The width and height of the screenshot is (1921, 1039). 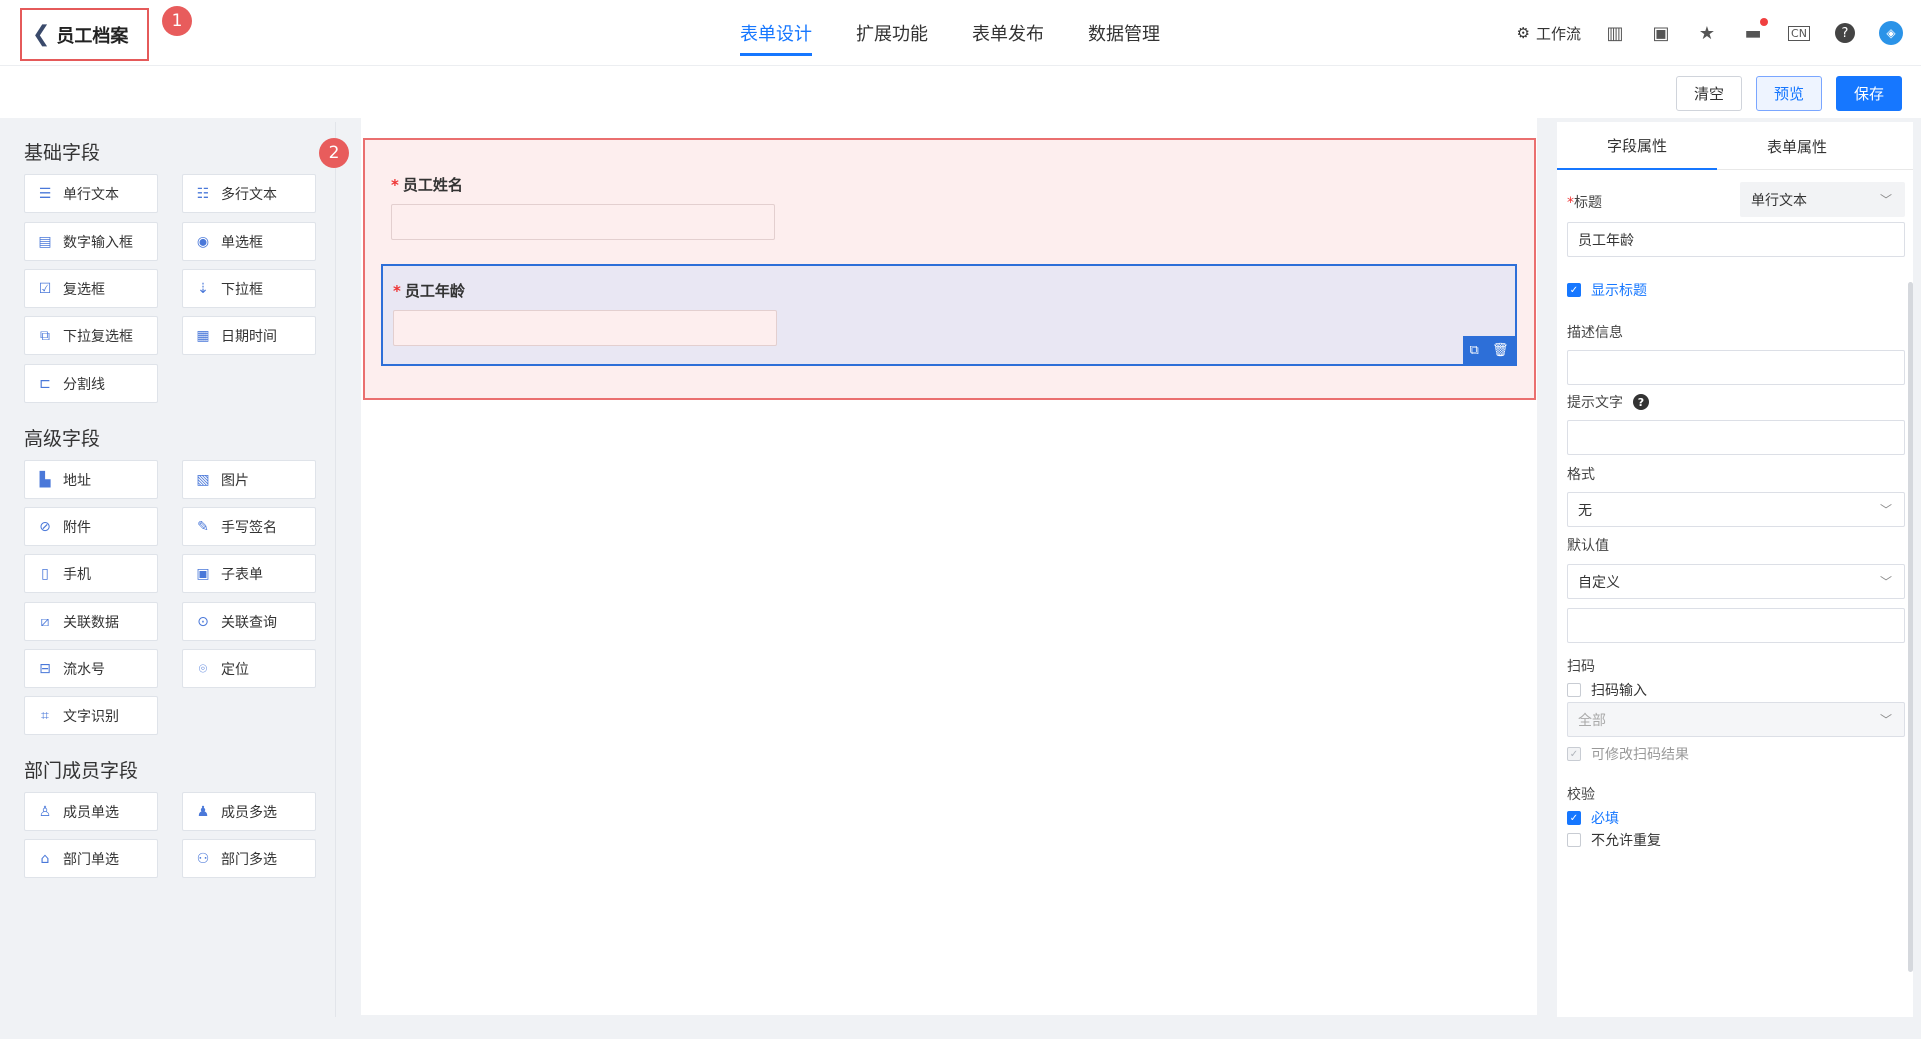 What do you see at coordinates (1608, 402) in the screenshot?
I see `hint-label: 提示文字?` at bounding box center [1608, 402].